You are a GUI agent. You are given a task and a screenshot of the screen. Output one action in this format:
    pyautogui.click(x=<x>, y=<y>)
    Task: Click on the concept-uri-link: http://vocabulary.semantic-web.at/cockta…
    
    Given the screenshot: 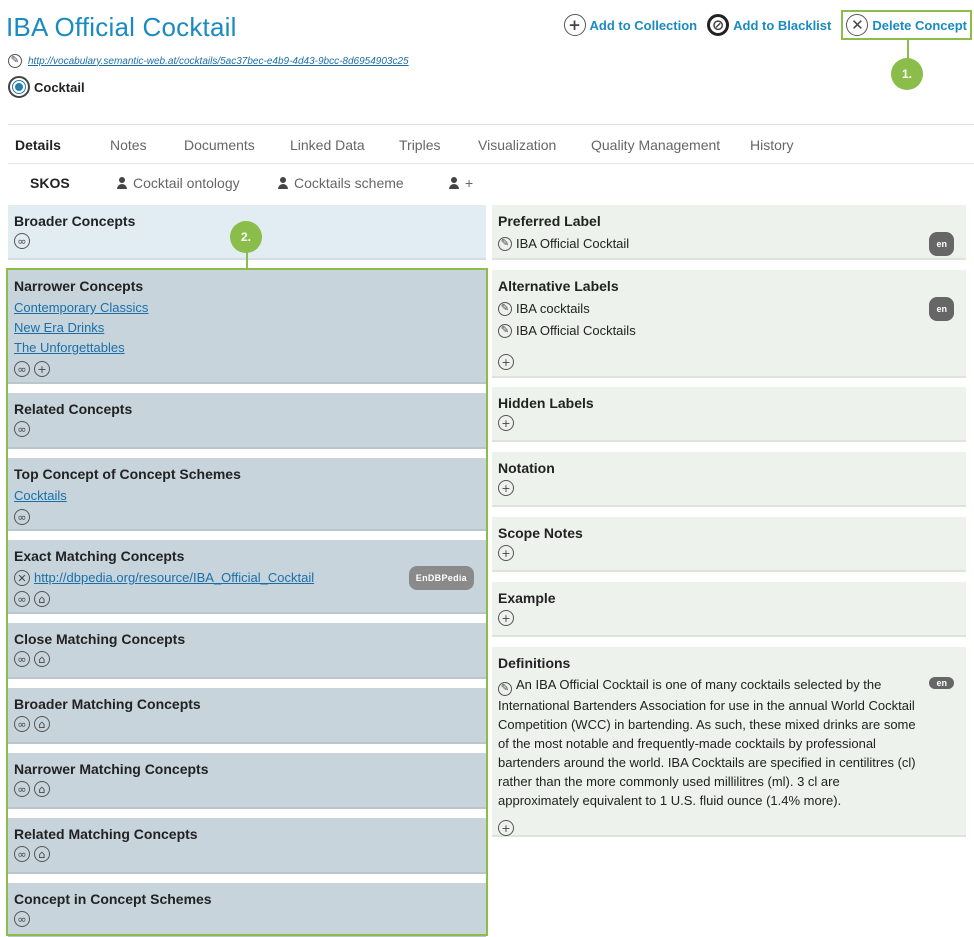 What is the action you would take?
    pyautogui.click(x=218, y=61)
    